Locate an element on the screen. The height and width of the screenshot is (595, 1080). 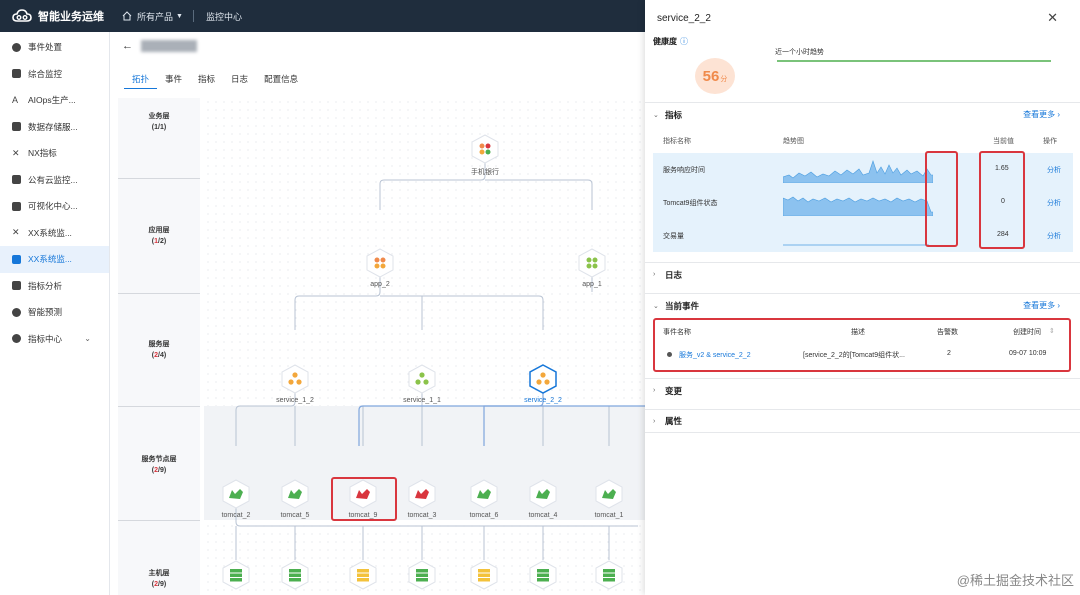
node-tomcat-3: tomcat_3 is located at coordinates (422, 499).